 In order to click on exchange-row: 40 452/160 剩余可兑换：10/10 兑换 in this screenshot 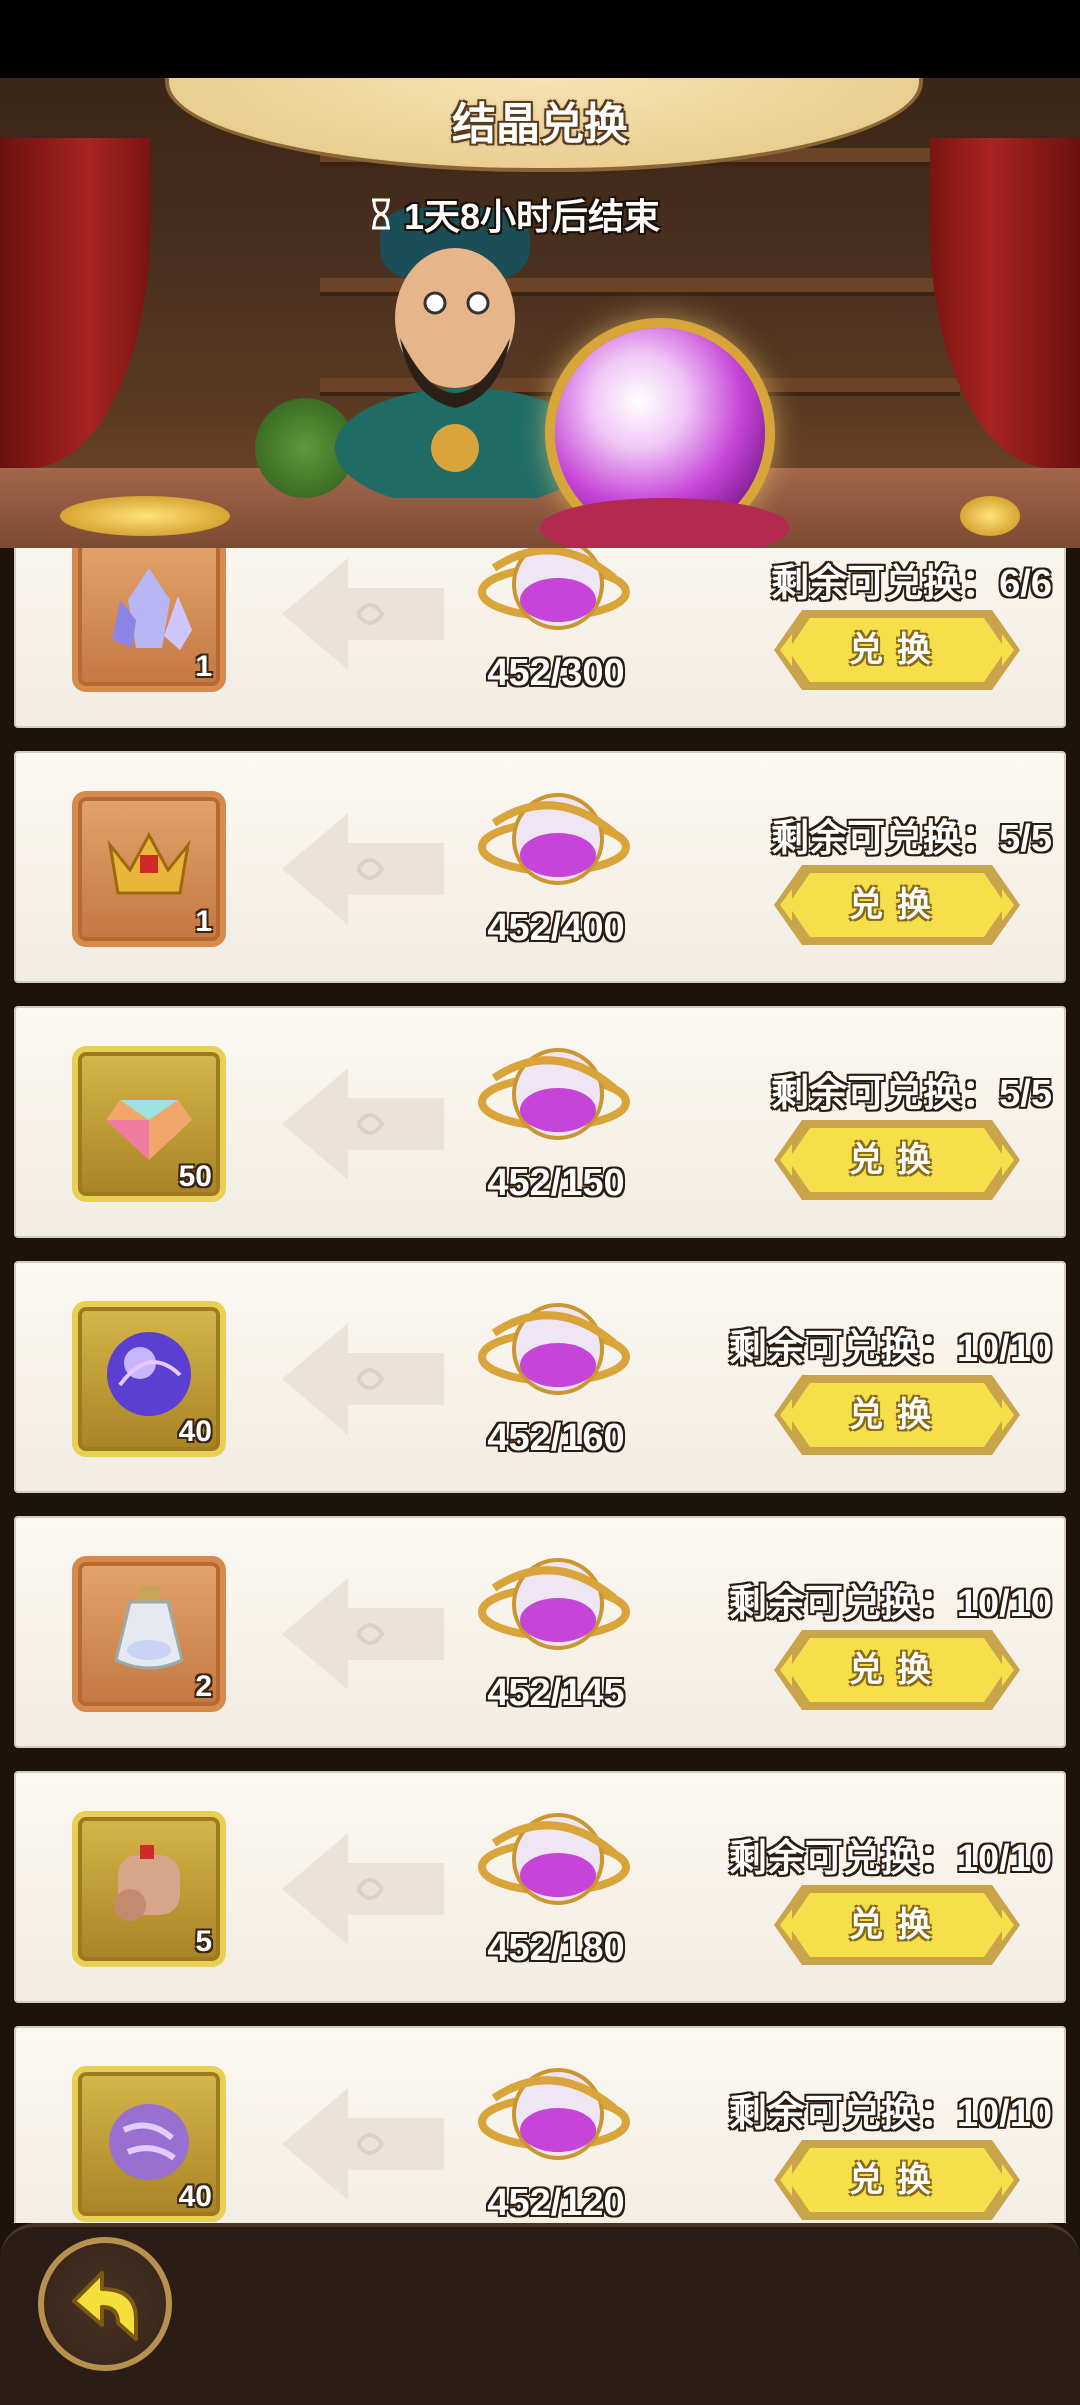, I will do `click(540, 1377)`.